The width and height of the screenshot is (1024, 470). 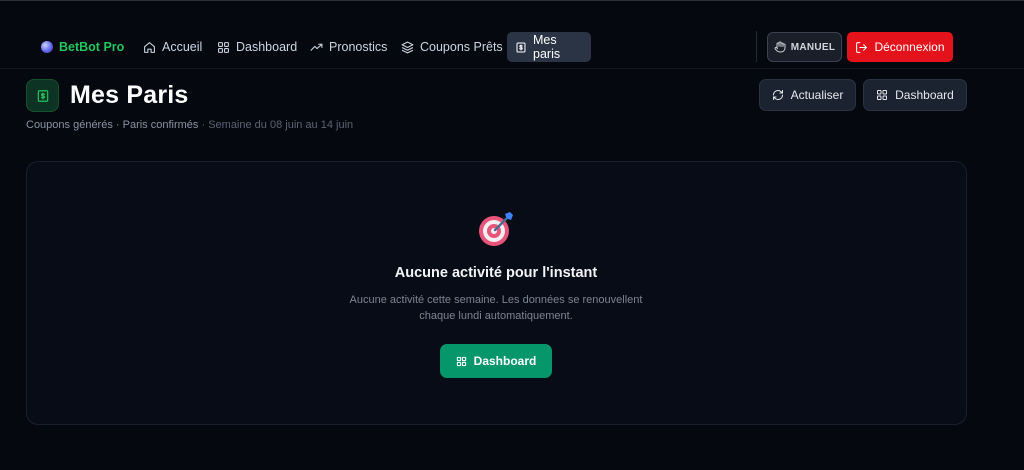 What do you see at coordinates (129, 95) in the screenshot?
I see `page-title: Mes Paris` at bounding box center [129, 95].